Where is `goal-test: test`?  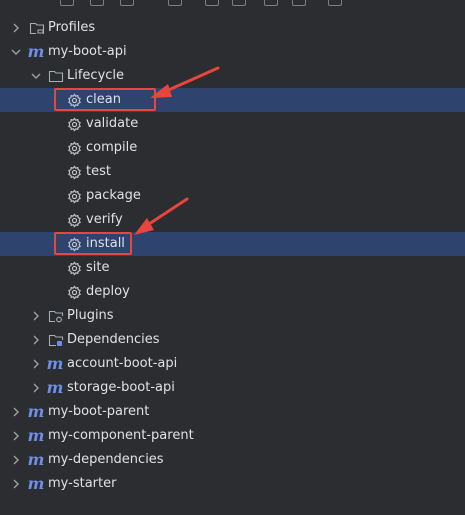
goal-test: test is located at coordinates (232, 172).